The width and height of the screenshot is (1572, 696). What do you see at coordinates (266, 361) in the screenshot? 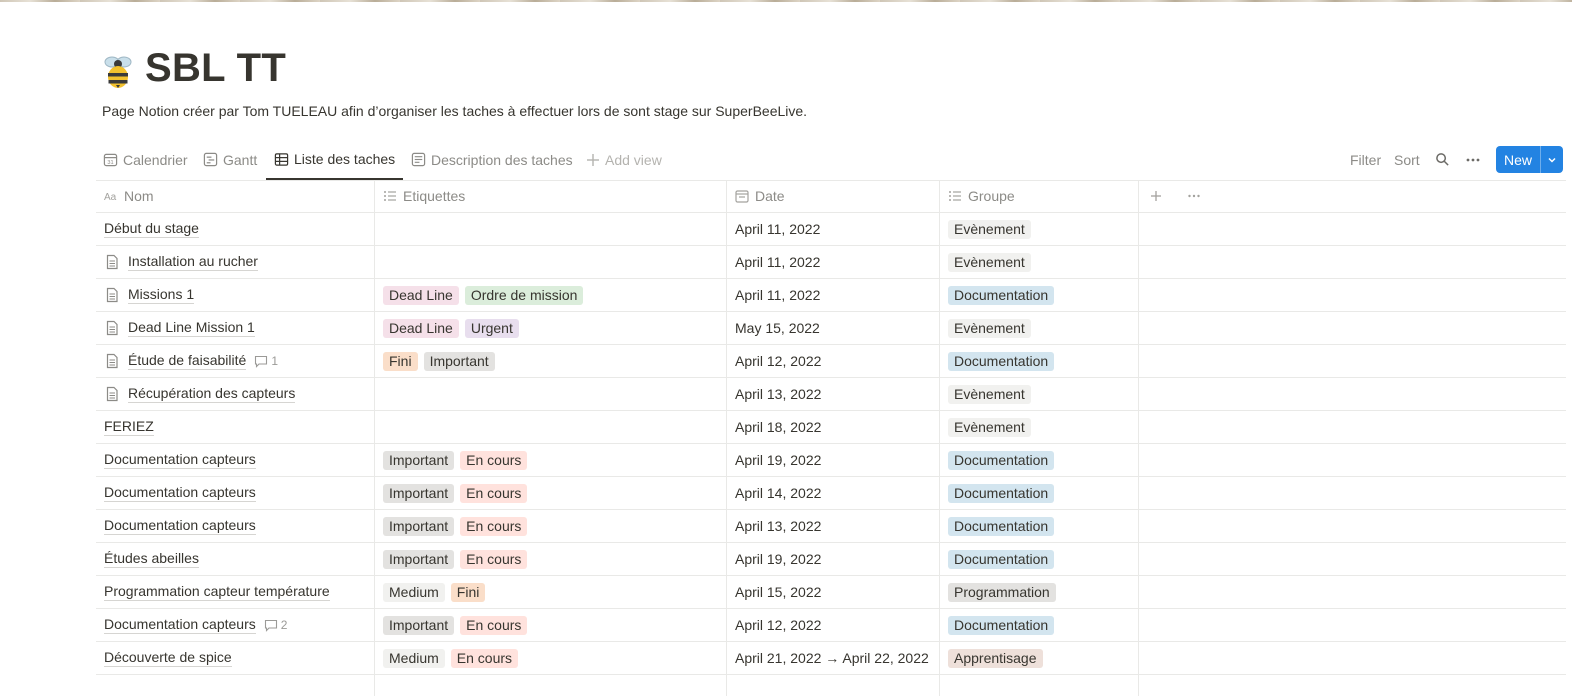
I see `comment-count: 1` at bounding box center [266, 361].